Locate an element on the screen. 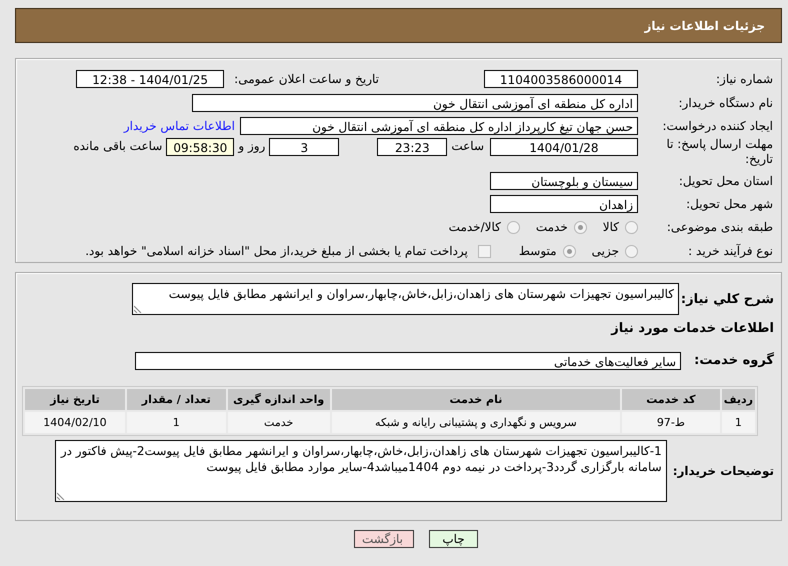  table-cell: خدمت is located at coordinates (279, 422).